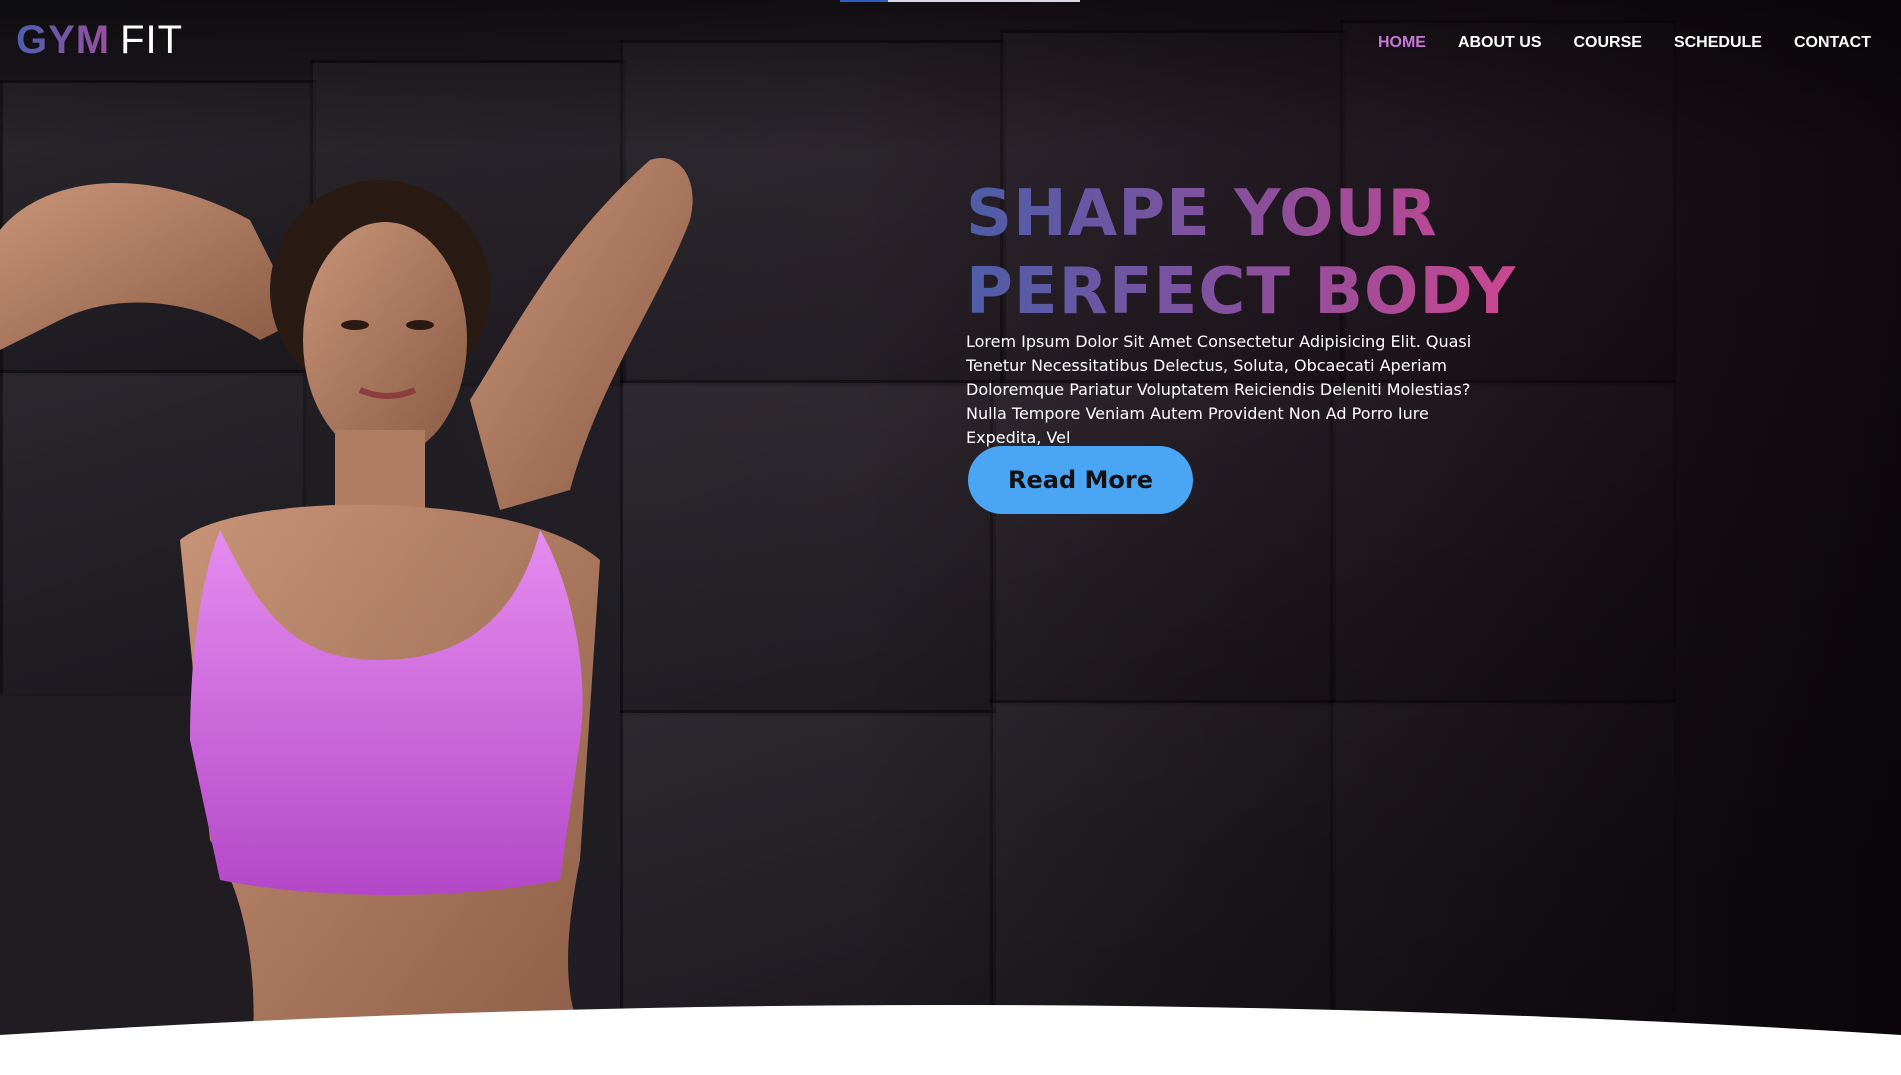 This screenshot has width=1901, height=1075. I want to click on brand-logo: GYM FIT, so click(99, 40).